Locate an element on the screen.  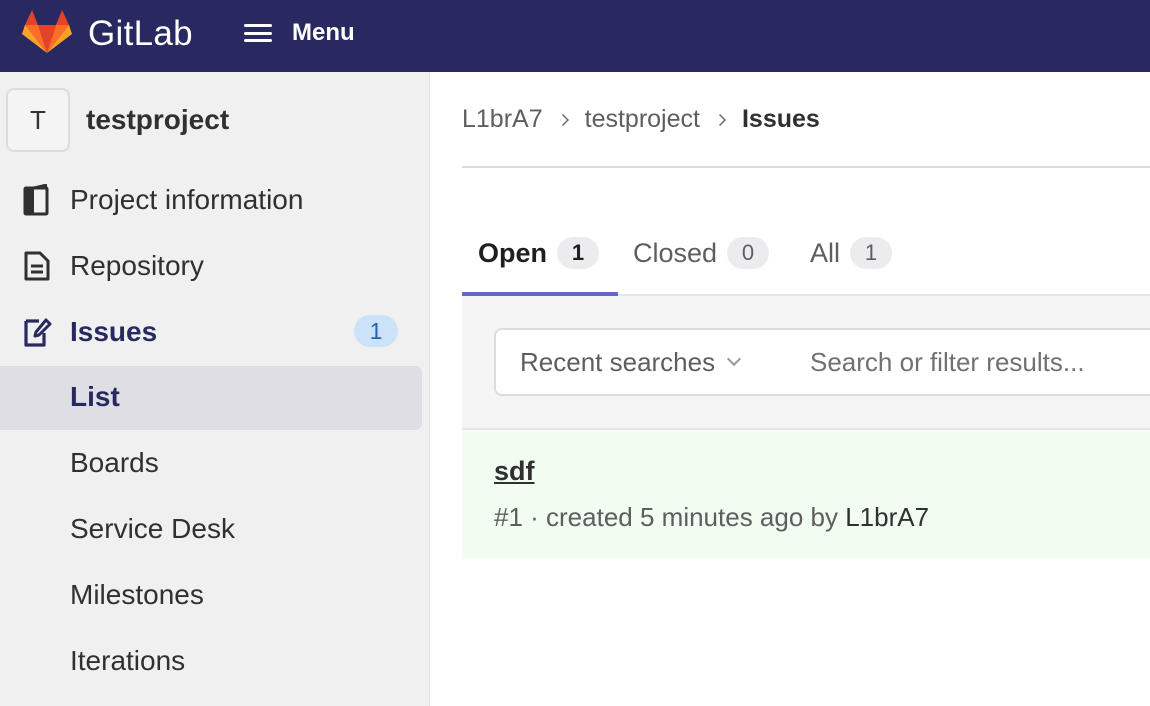
menu-button: Menu is located at coordinates (299, 33).